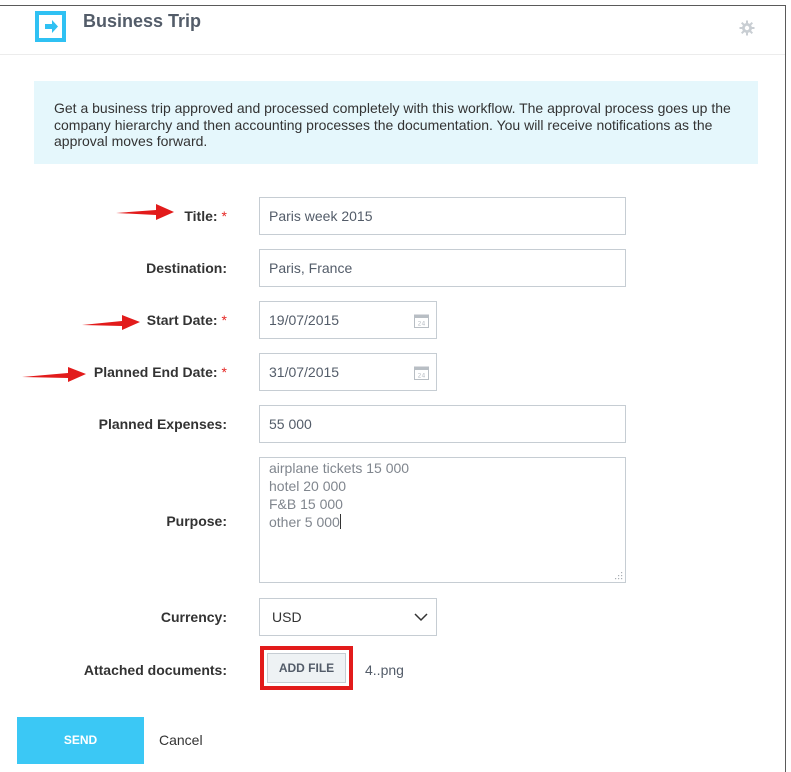 The width and height of the screenshot is (791, 772). I want to click on currency-label: Currency:, so click(193, 617).